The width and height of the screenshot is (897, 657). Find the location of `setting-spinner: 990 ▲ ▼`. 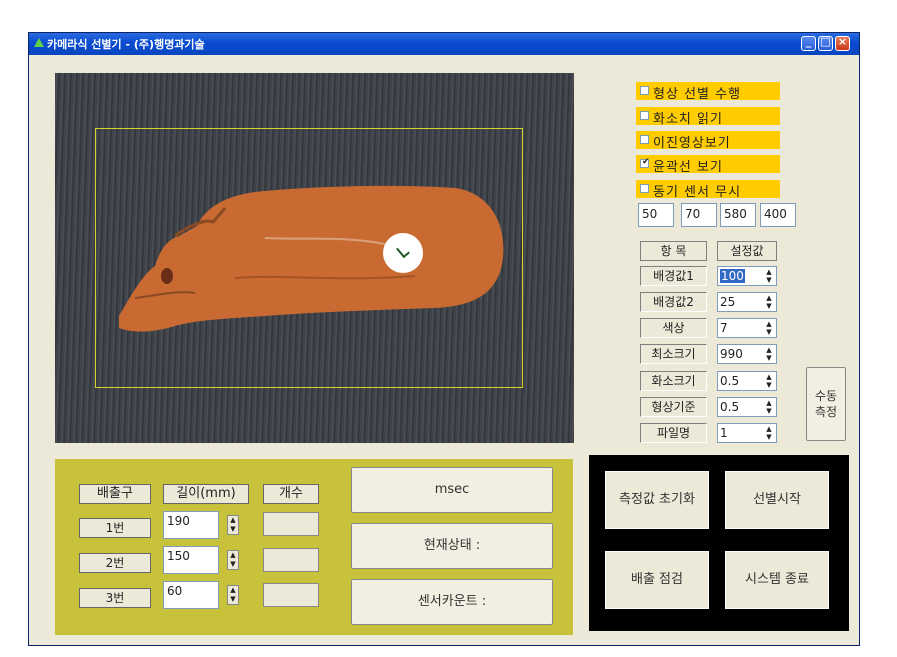

setting-spinner: 990 ▲ ▼ is located at coordinates (747, 354).